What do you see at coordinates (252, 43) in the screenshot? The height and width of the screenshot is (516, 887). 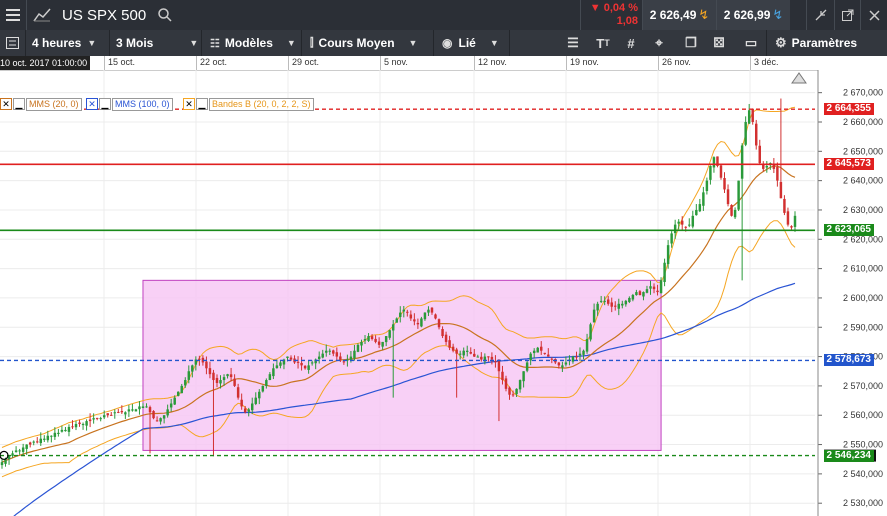 I see `models-menu: ☷ Modèles ▼` at bounding box center [252, 43].